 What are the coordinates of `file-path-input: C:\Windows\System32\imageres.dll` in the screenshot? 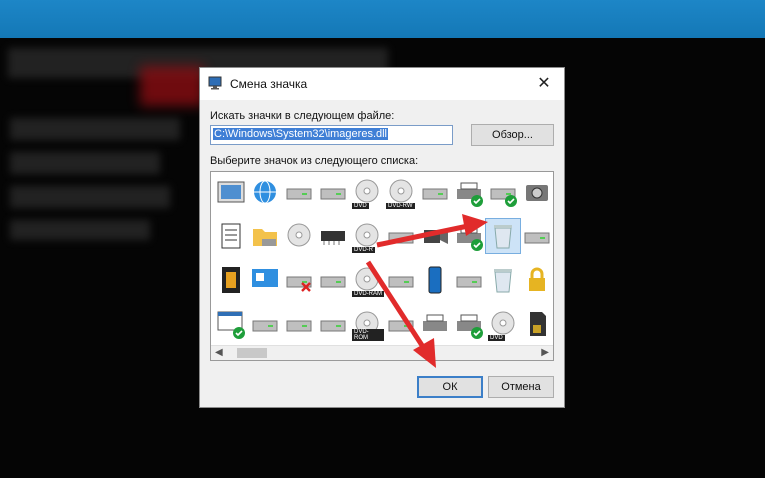 It's located at (331, 135).